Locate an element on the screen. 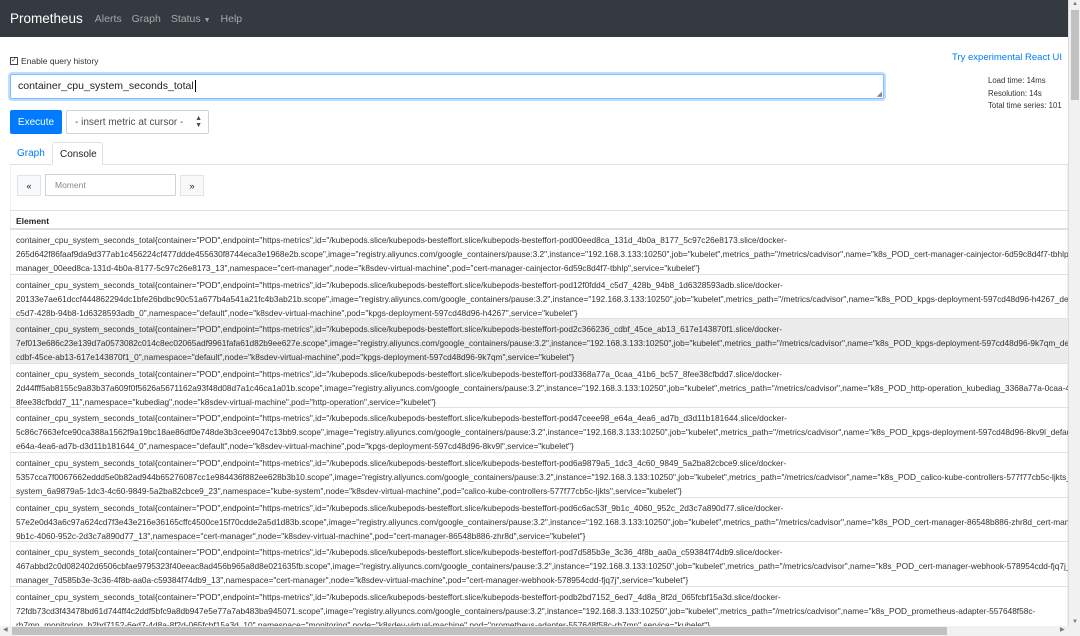  expression-value: container_cpu_system_seconds_total is located at coordinates (106, 86).